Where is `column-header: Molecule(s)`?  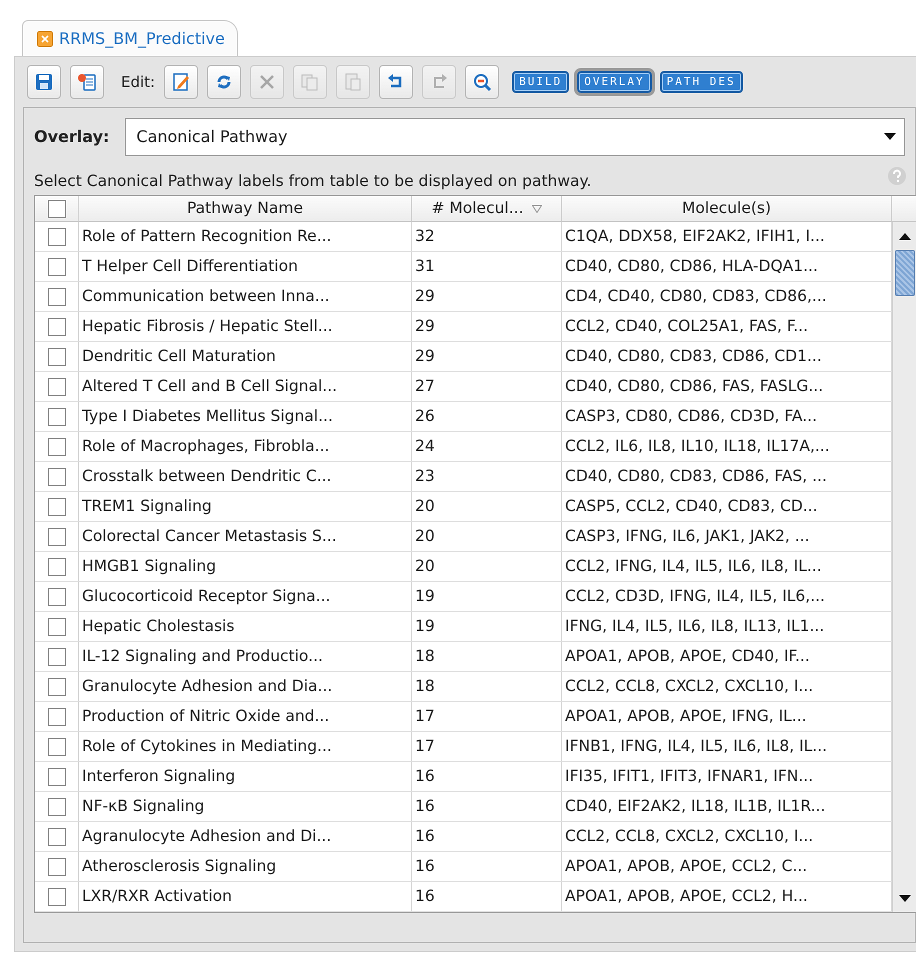
column-header: Molecule(s) is located at coordinates (727, 208).